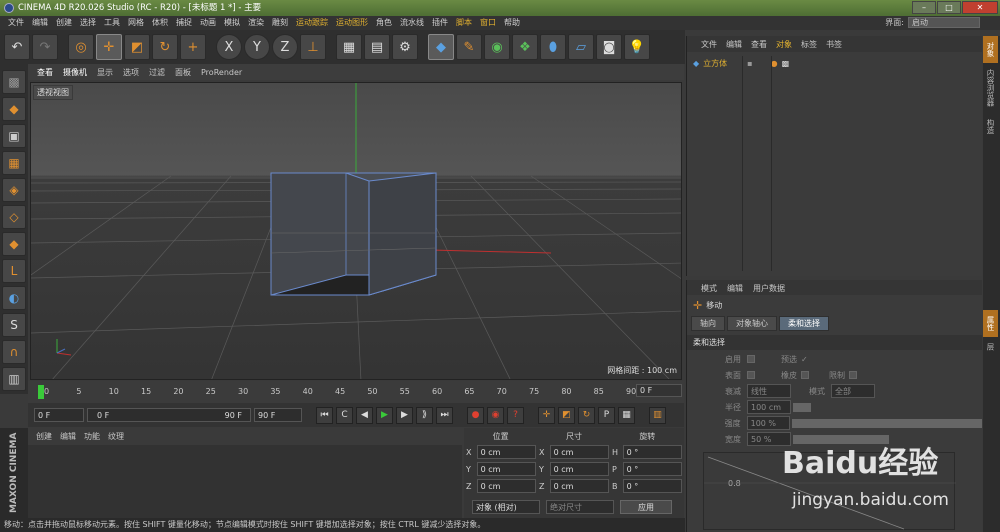 The image size is (1000, 532). What do you see at coordinates (40, 23) in the screenshot?
I see `menu-item-1: 编辑` at bounding box center [40, 23].